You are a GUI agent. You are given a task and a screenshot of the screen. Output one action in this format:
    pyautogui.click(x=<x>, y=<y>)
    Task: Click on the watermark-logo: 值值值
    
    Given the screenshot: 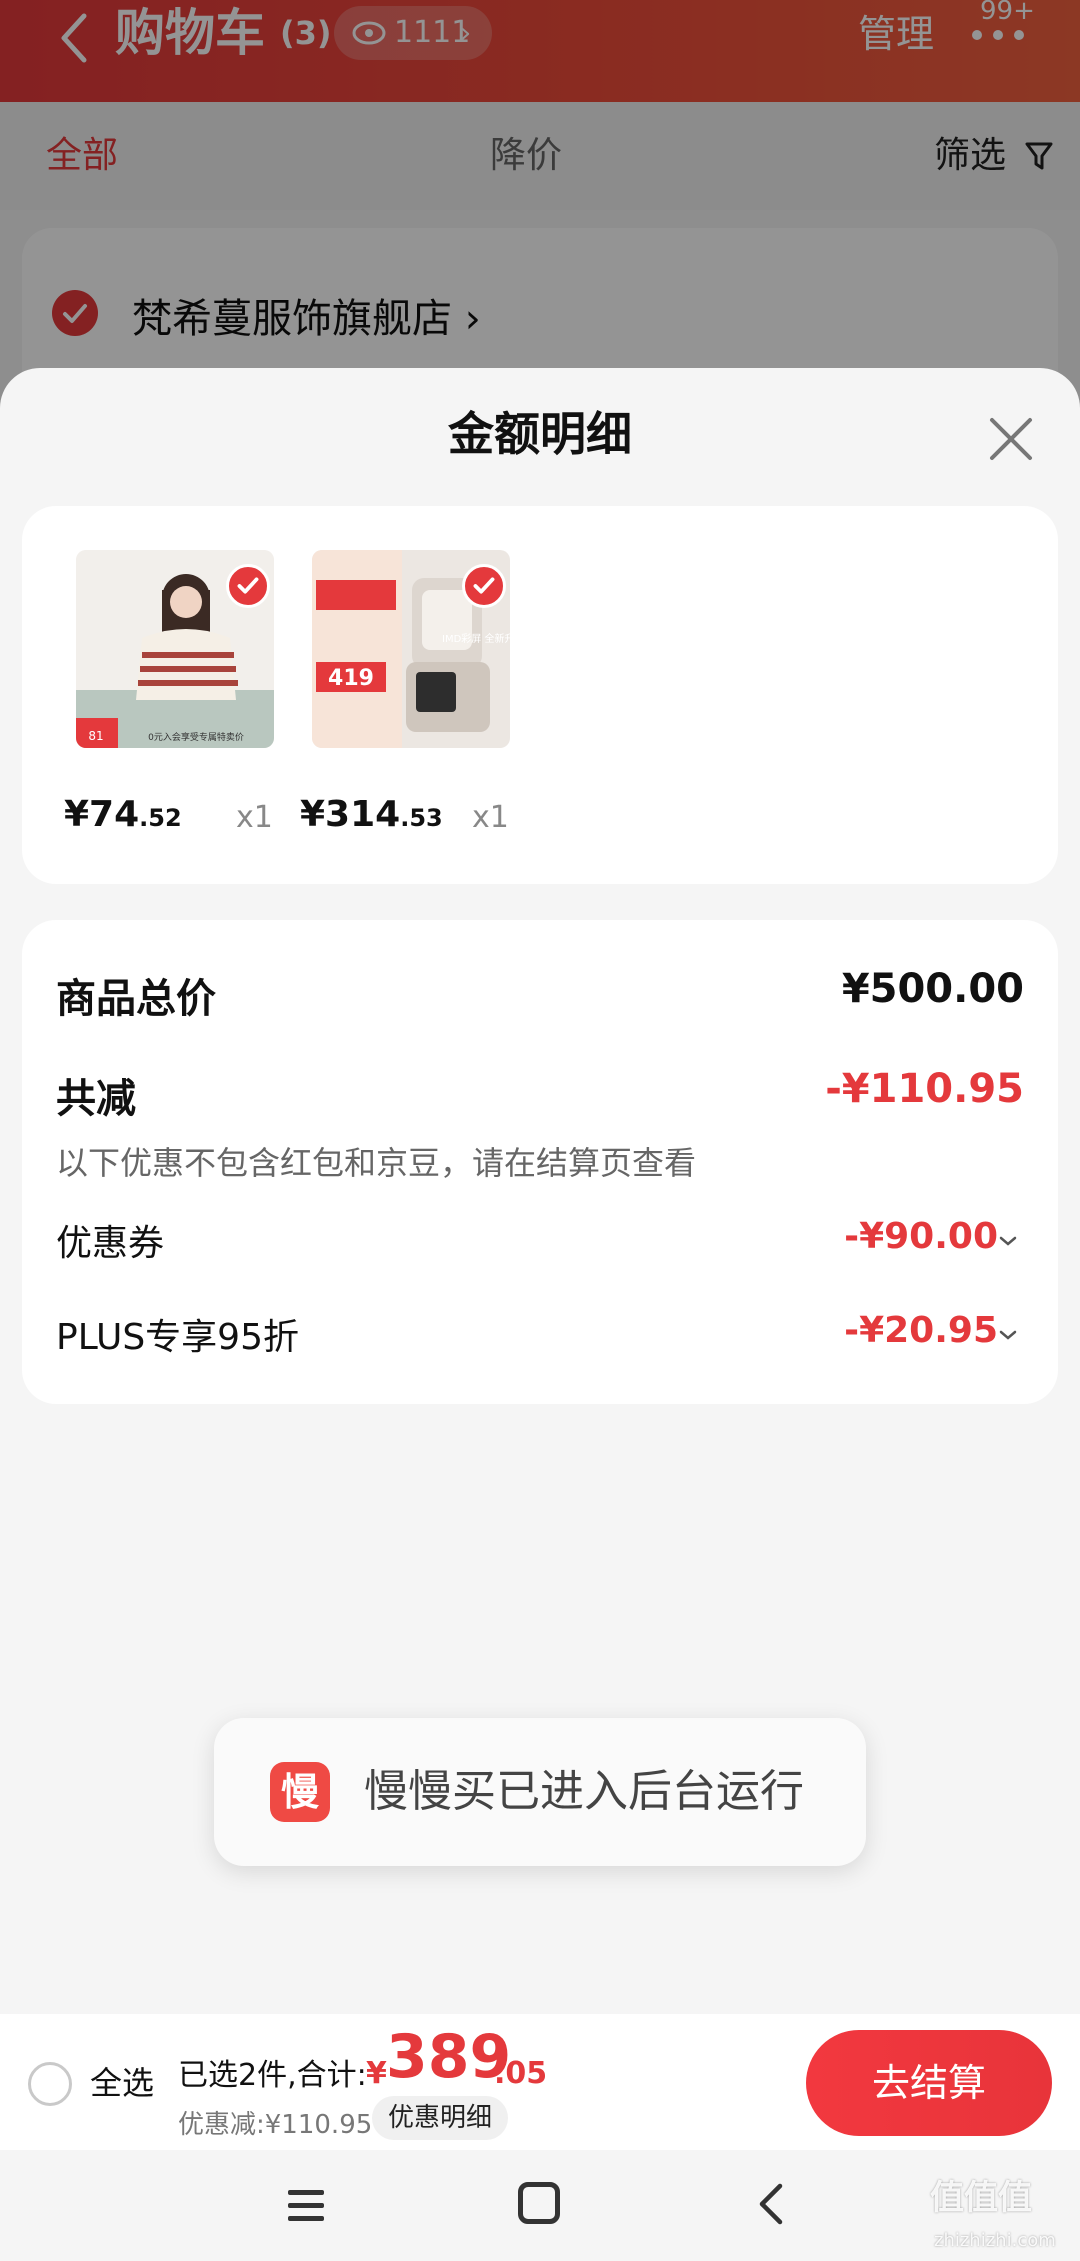 What is the action you would take?
    pyautogui.click(x=981, y=2198)
    